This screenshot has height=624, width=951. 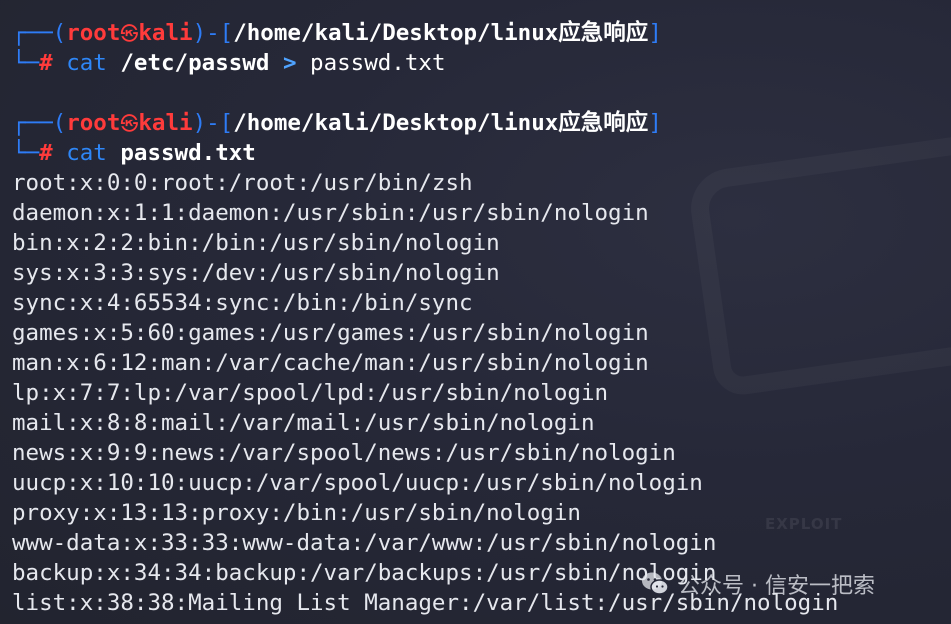 I want to click on command-line: └─# cat /etc/passwd > passwd.txt, so click(x=229, y=63).